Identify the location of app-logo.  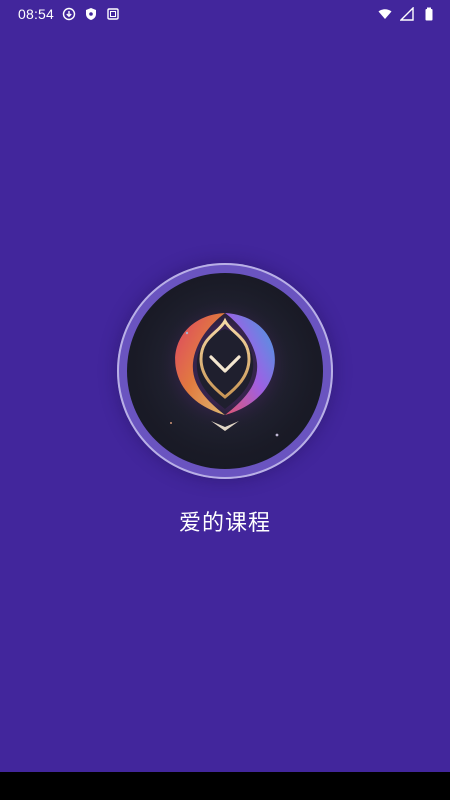
(225, 371).